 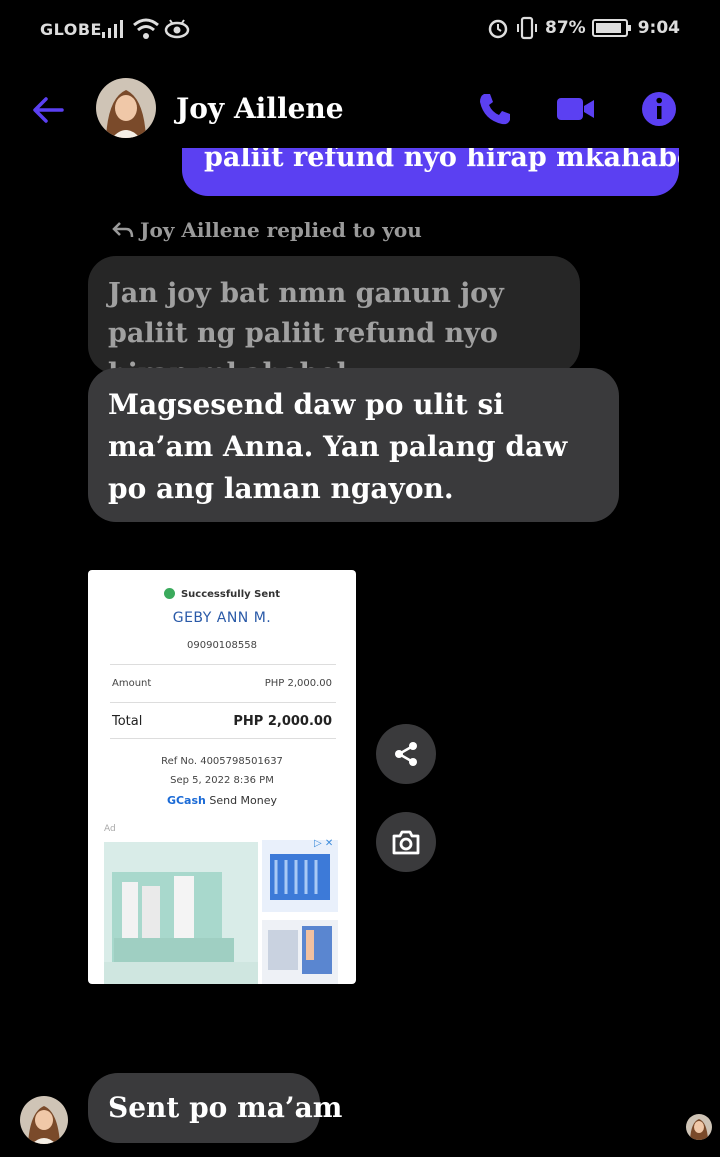 I want to click on reply-indicator: Joy Aillene replied to you, so click(x=267, y=230).